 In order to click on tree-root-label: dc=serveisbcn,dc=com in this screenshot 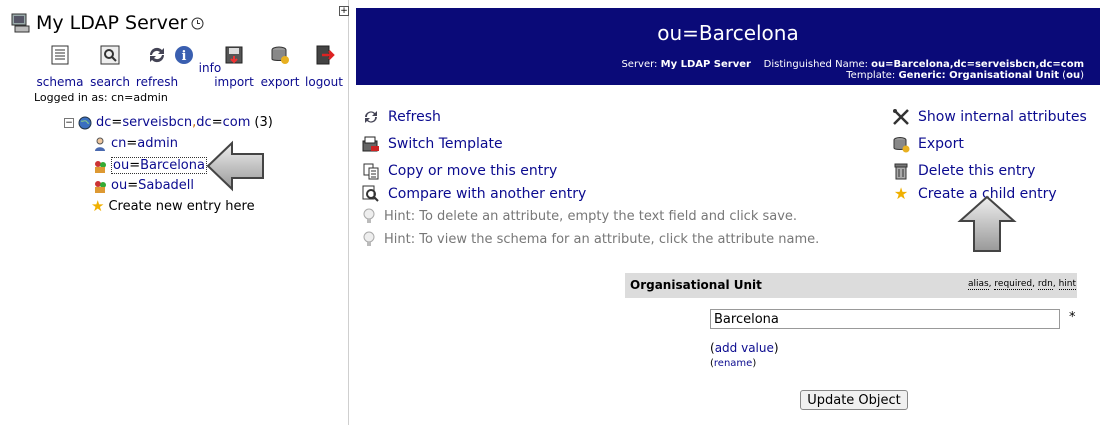, I will do `click(173, 122)`.